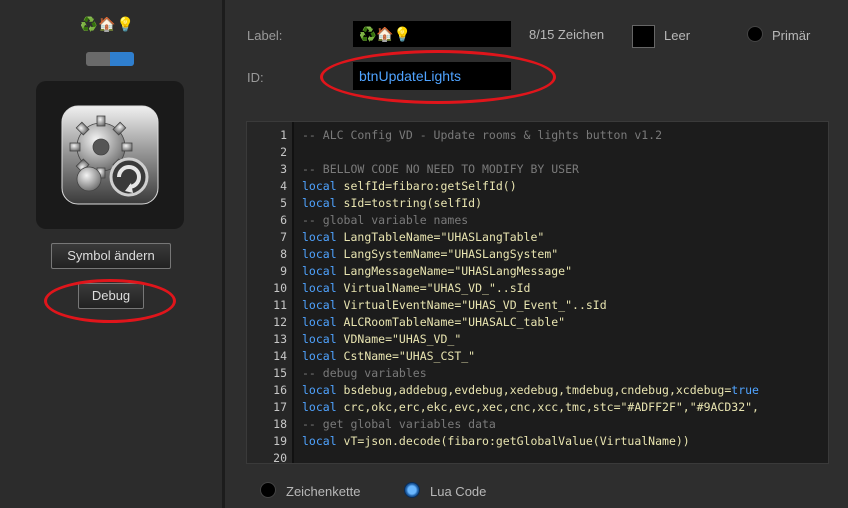 Image resolution: width=848 pixels, height=508 pixels. Describe the element at coordinates (433, 288) in the screenshot. I see `code-text: VirtualName="UHAS_VD_"..sId` at that location.